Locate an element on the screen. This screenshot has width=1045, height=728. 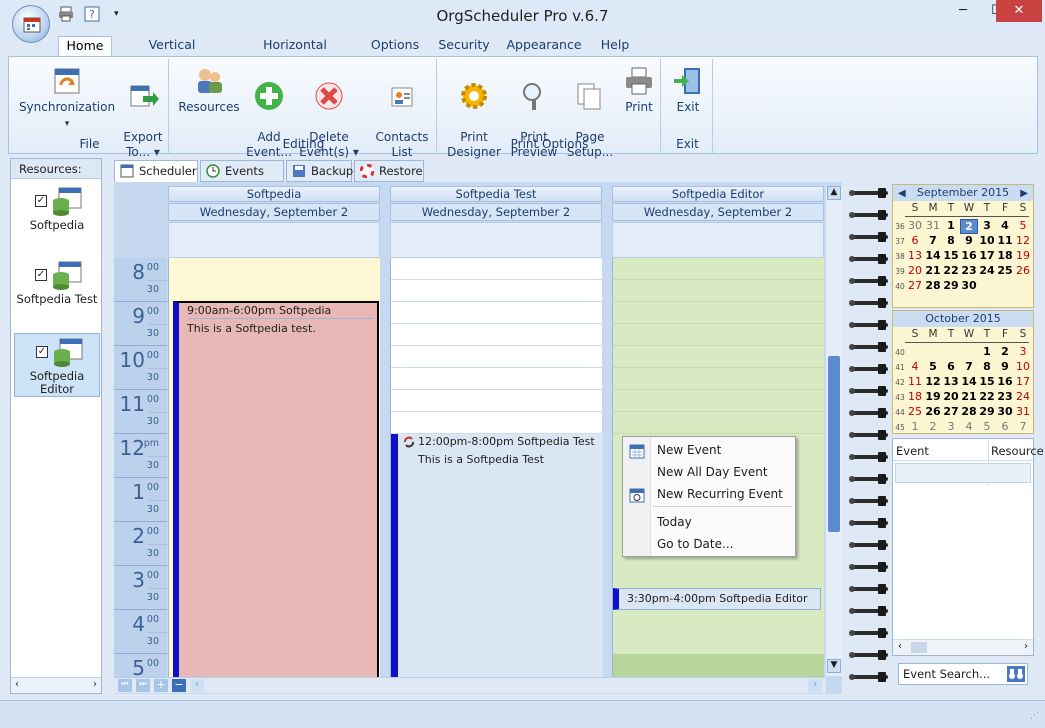
application-menu-button is located at coordinates (31, 24).